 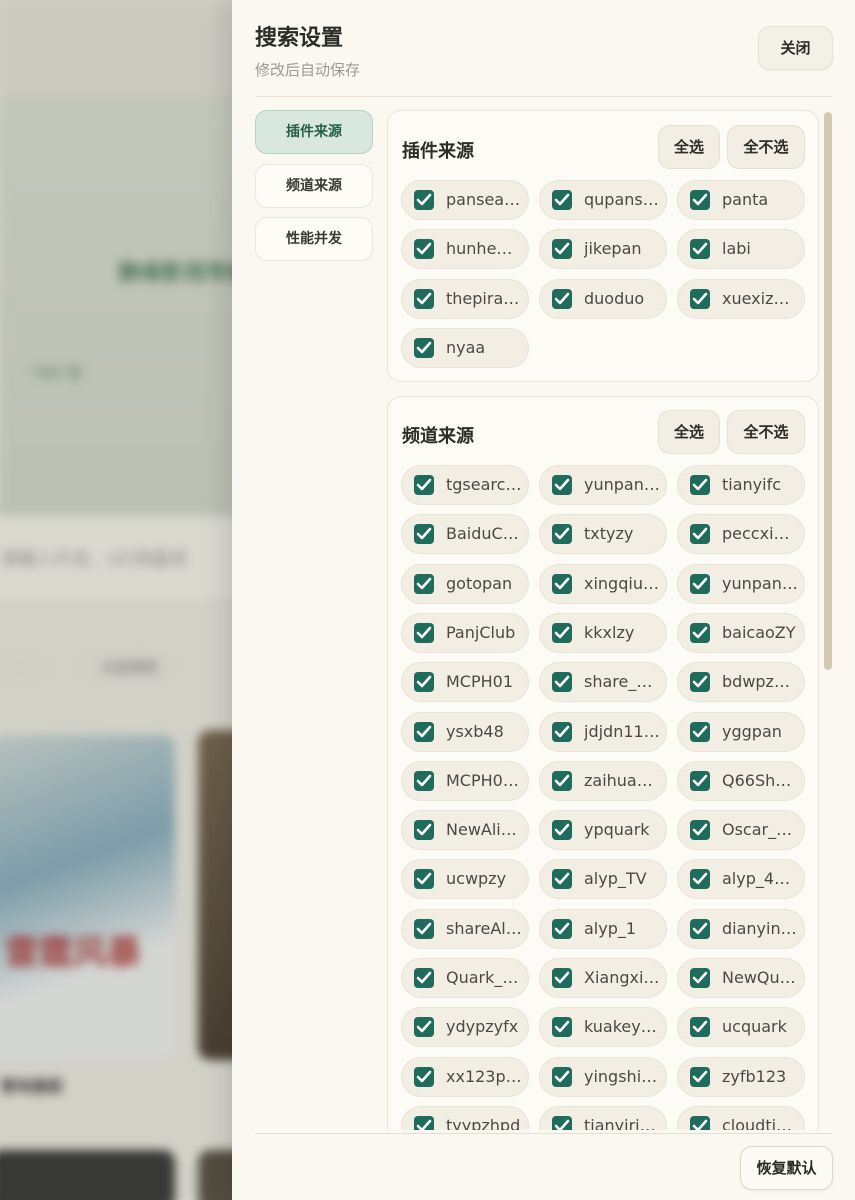 What do you see at coordinates (689, 432) in the screenshot?
I see `channel-select-all-button: 全选` at bounding box center [689, 432].